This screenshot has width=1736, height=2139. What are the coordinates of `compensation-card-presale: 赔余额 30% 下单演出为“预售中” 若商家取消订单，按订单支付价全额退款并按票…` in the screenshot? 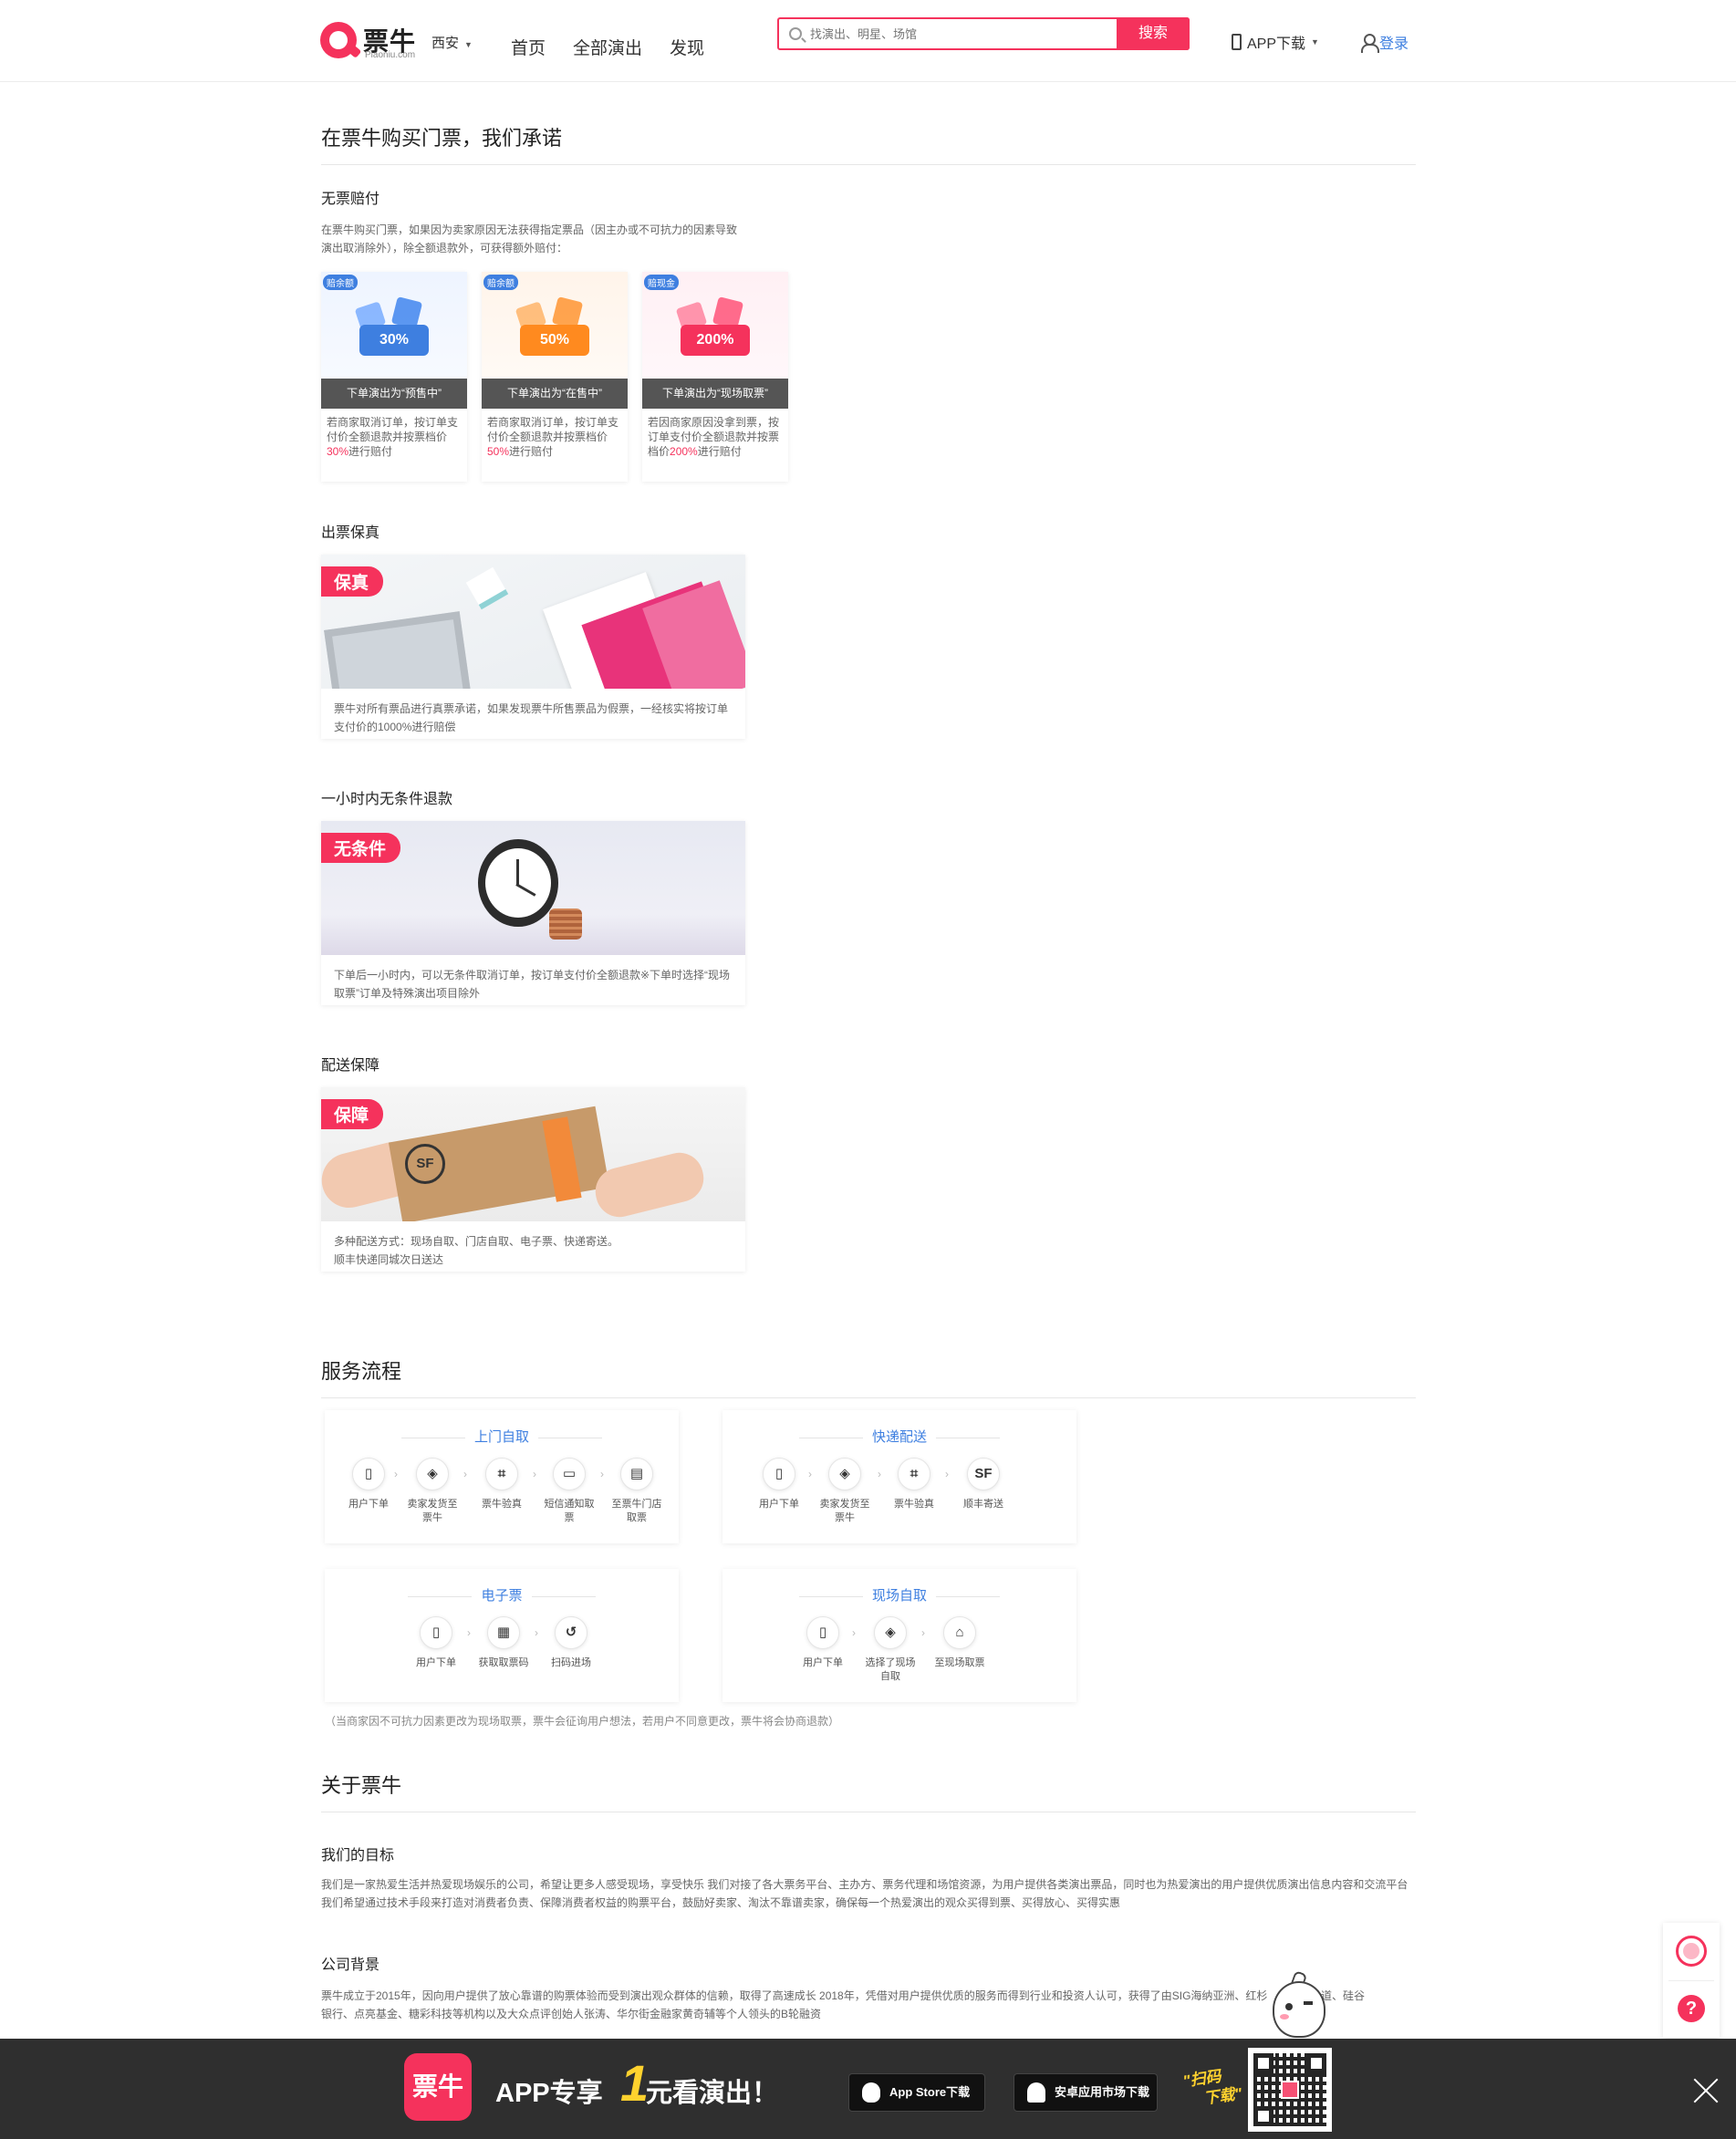 It's located at (394, 377).